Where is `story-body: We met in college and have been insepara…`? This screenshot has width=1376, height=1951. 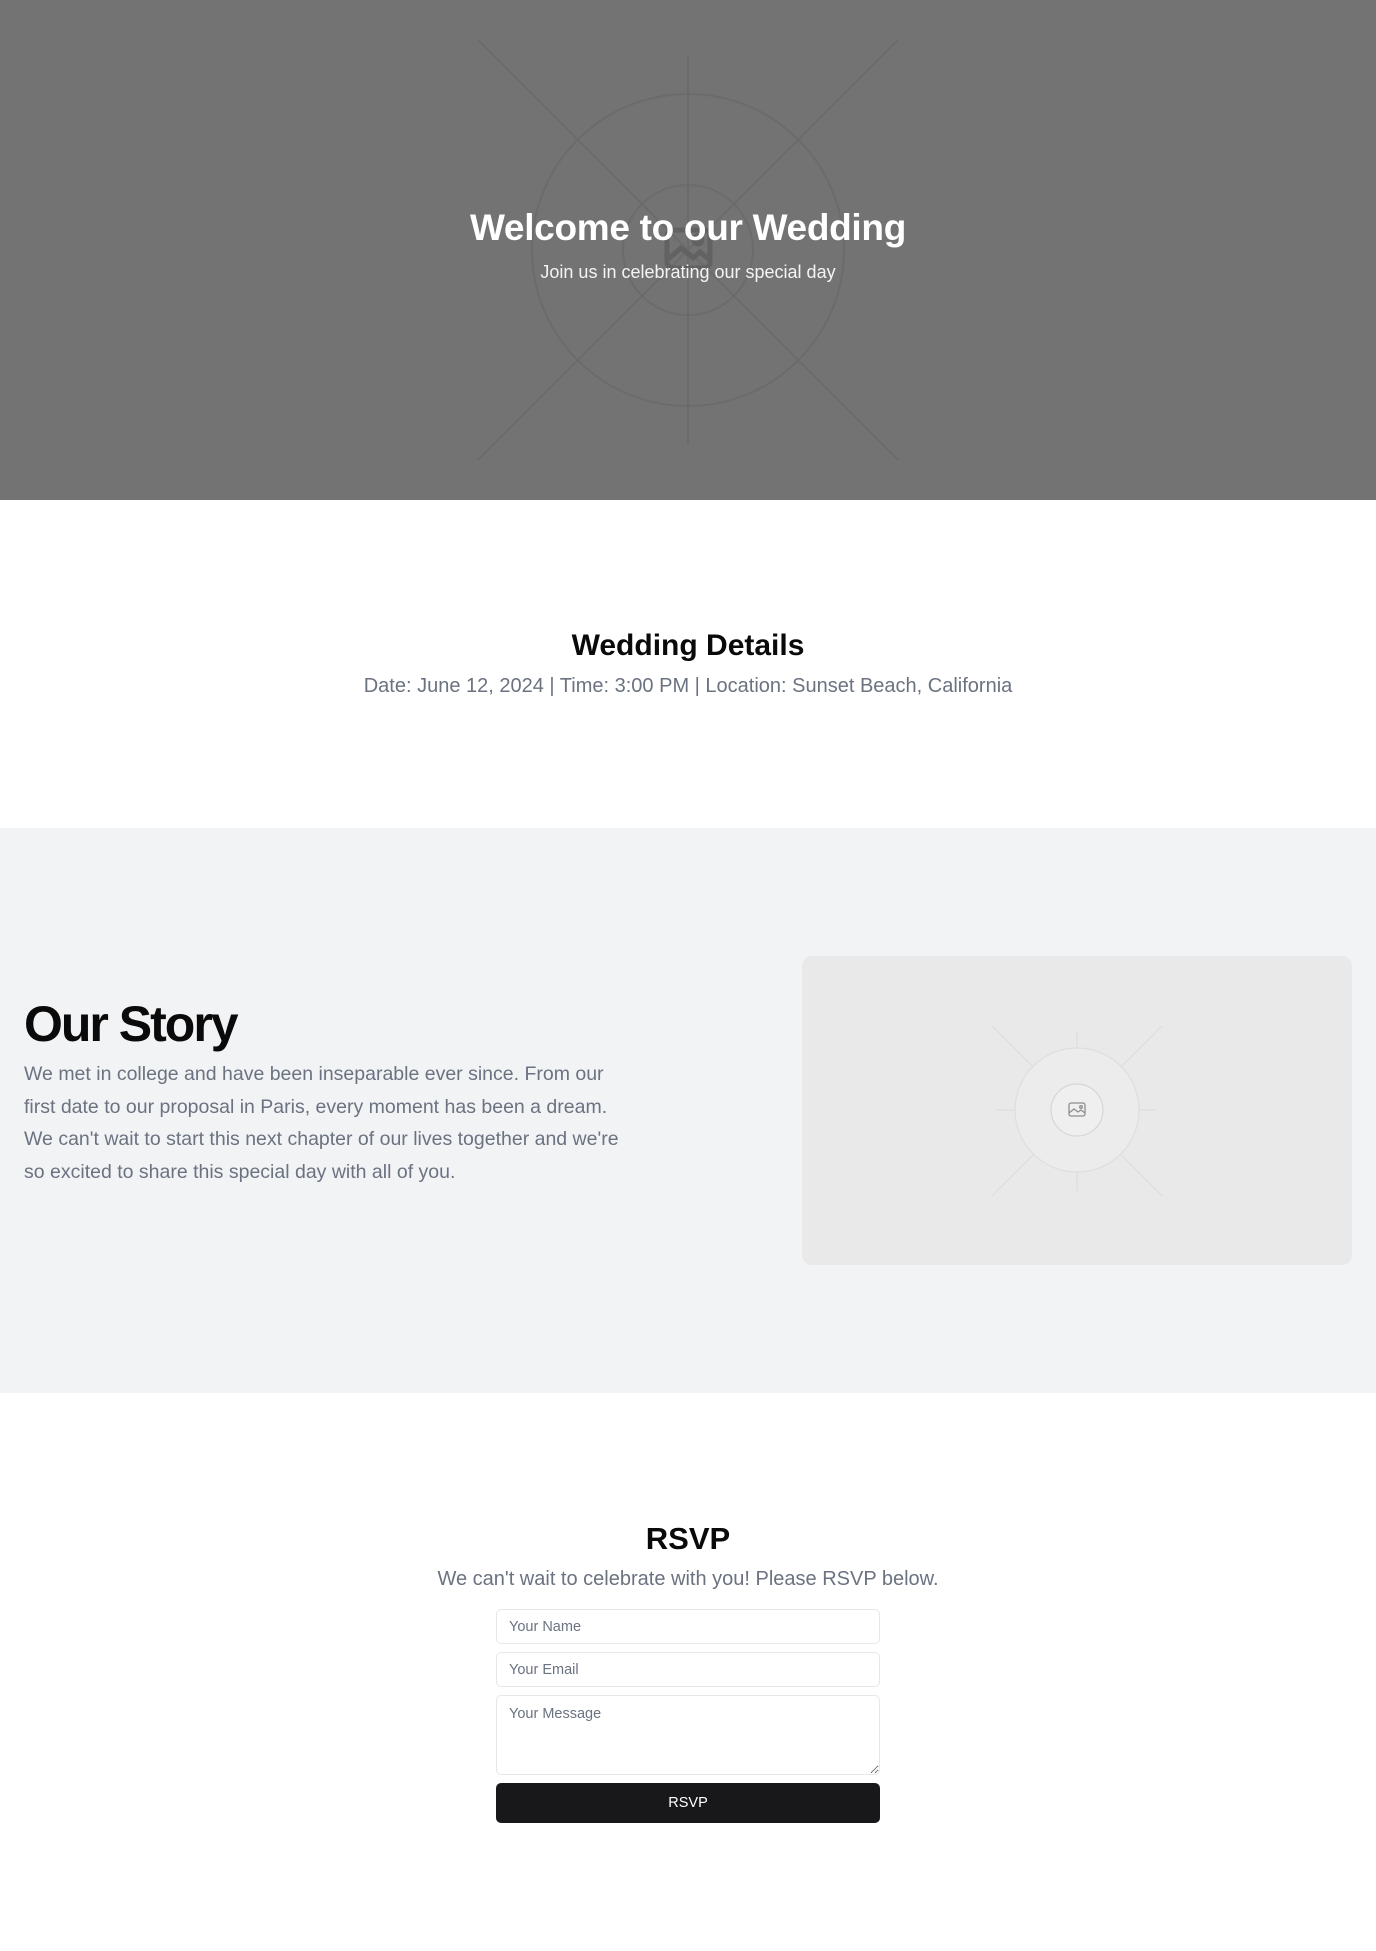
story-body: We met in college and have been insepara… is located at coordinates (321, 1123).